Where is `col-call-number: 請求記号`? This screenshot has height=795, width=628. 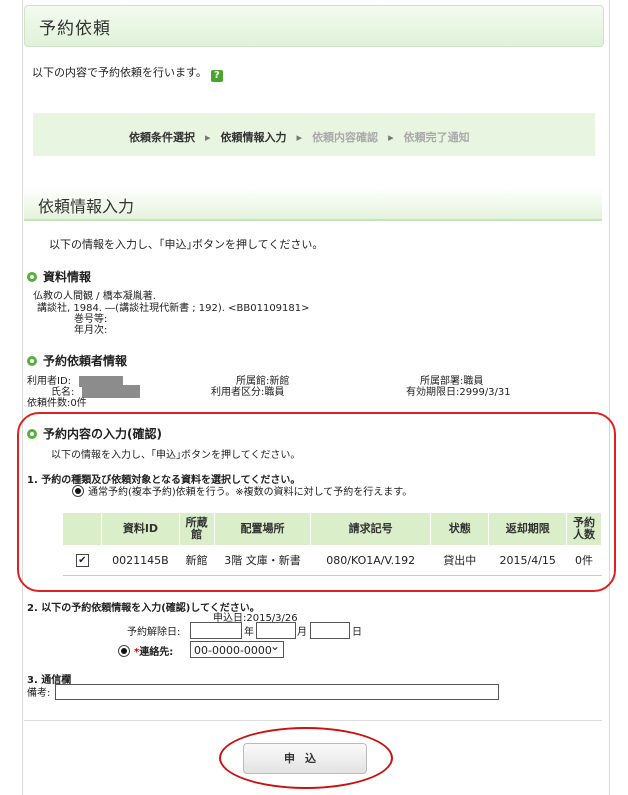
col-call-number: 請求記号 is located at coordinates (371, 529).